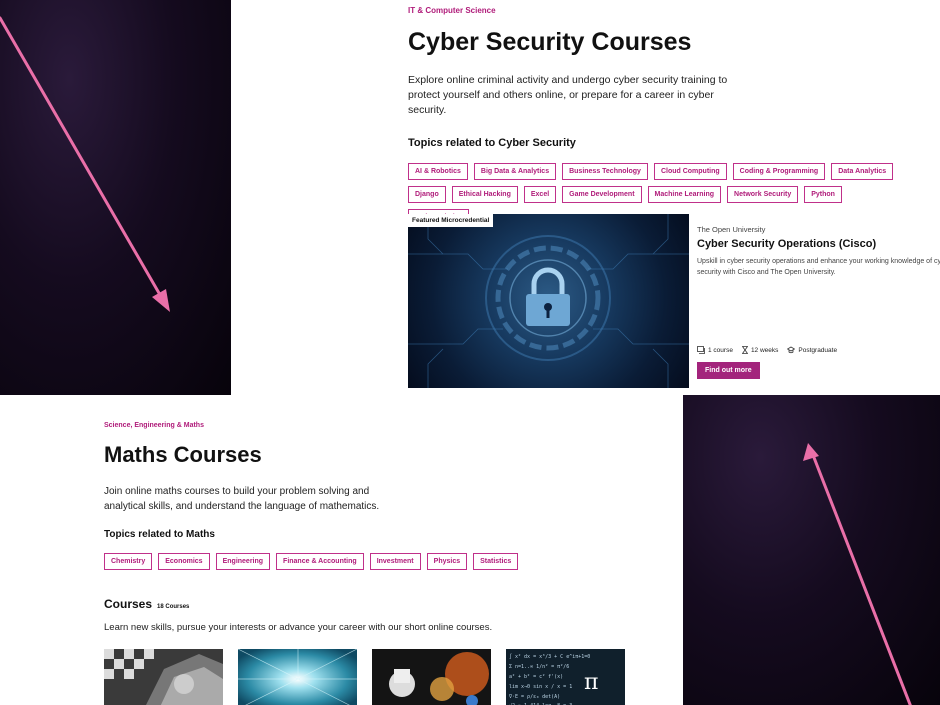 Image resolution: width=940 pixels, height=705 pixels. What do you see at coordinates (818, 350) in the screenshot?
I see `course-level-label: Postgraduate` at bounding box center [818, 350].